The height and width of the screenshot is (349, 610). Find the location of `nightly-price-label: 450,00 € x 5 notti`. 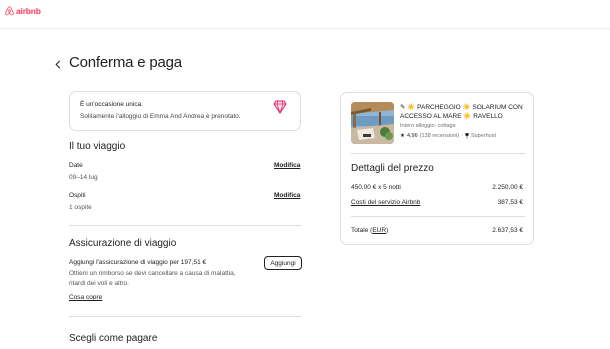

nightly-price-label: 450,00 € x 5 notti is located at coordinates (376, 187).